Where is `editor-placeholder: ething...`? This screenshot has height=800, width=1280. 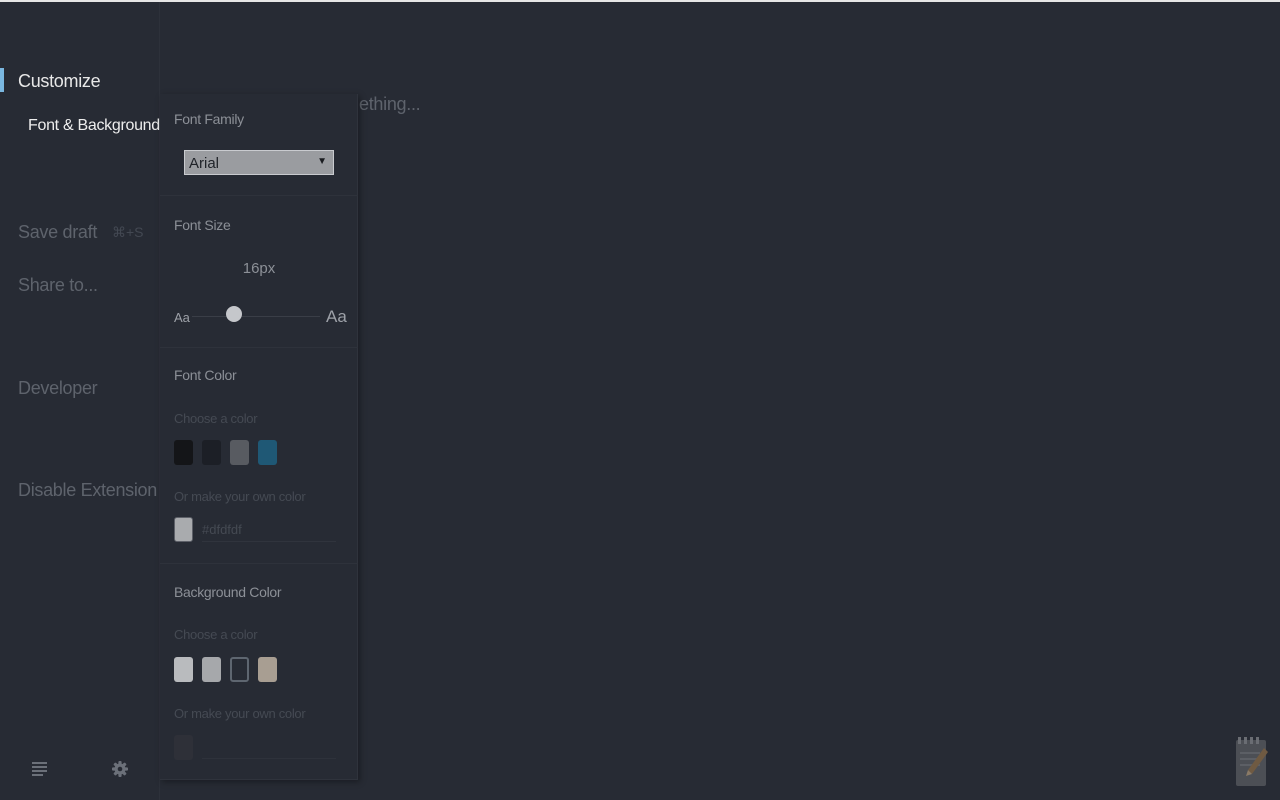 editor-placeholder: ething... is located at coordinates (390, 104).